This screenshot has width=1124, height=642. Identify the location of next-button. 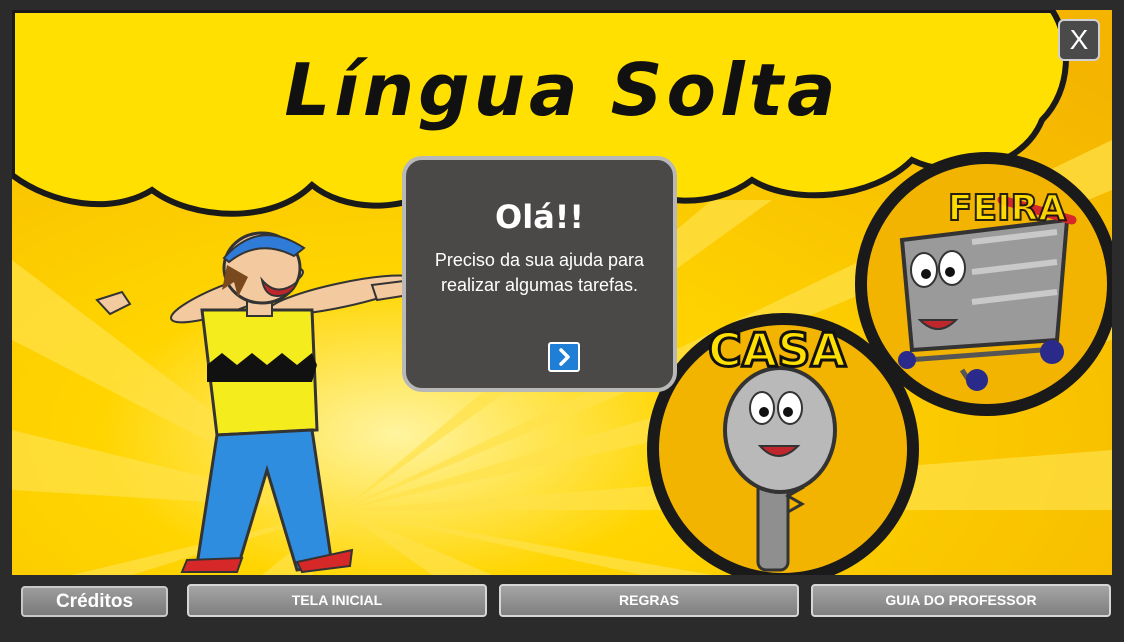
(564, 357).